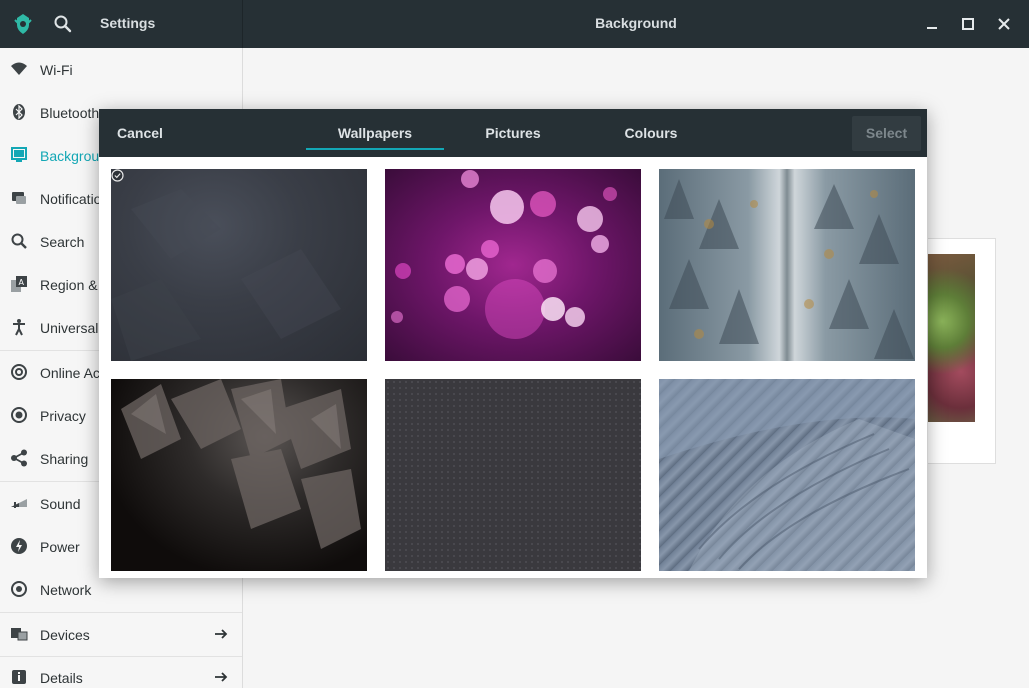  Describe the element at coordinates (932, 24) in the screenshot. I see `minimize-icon` at that location.